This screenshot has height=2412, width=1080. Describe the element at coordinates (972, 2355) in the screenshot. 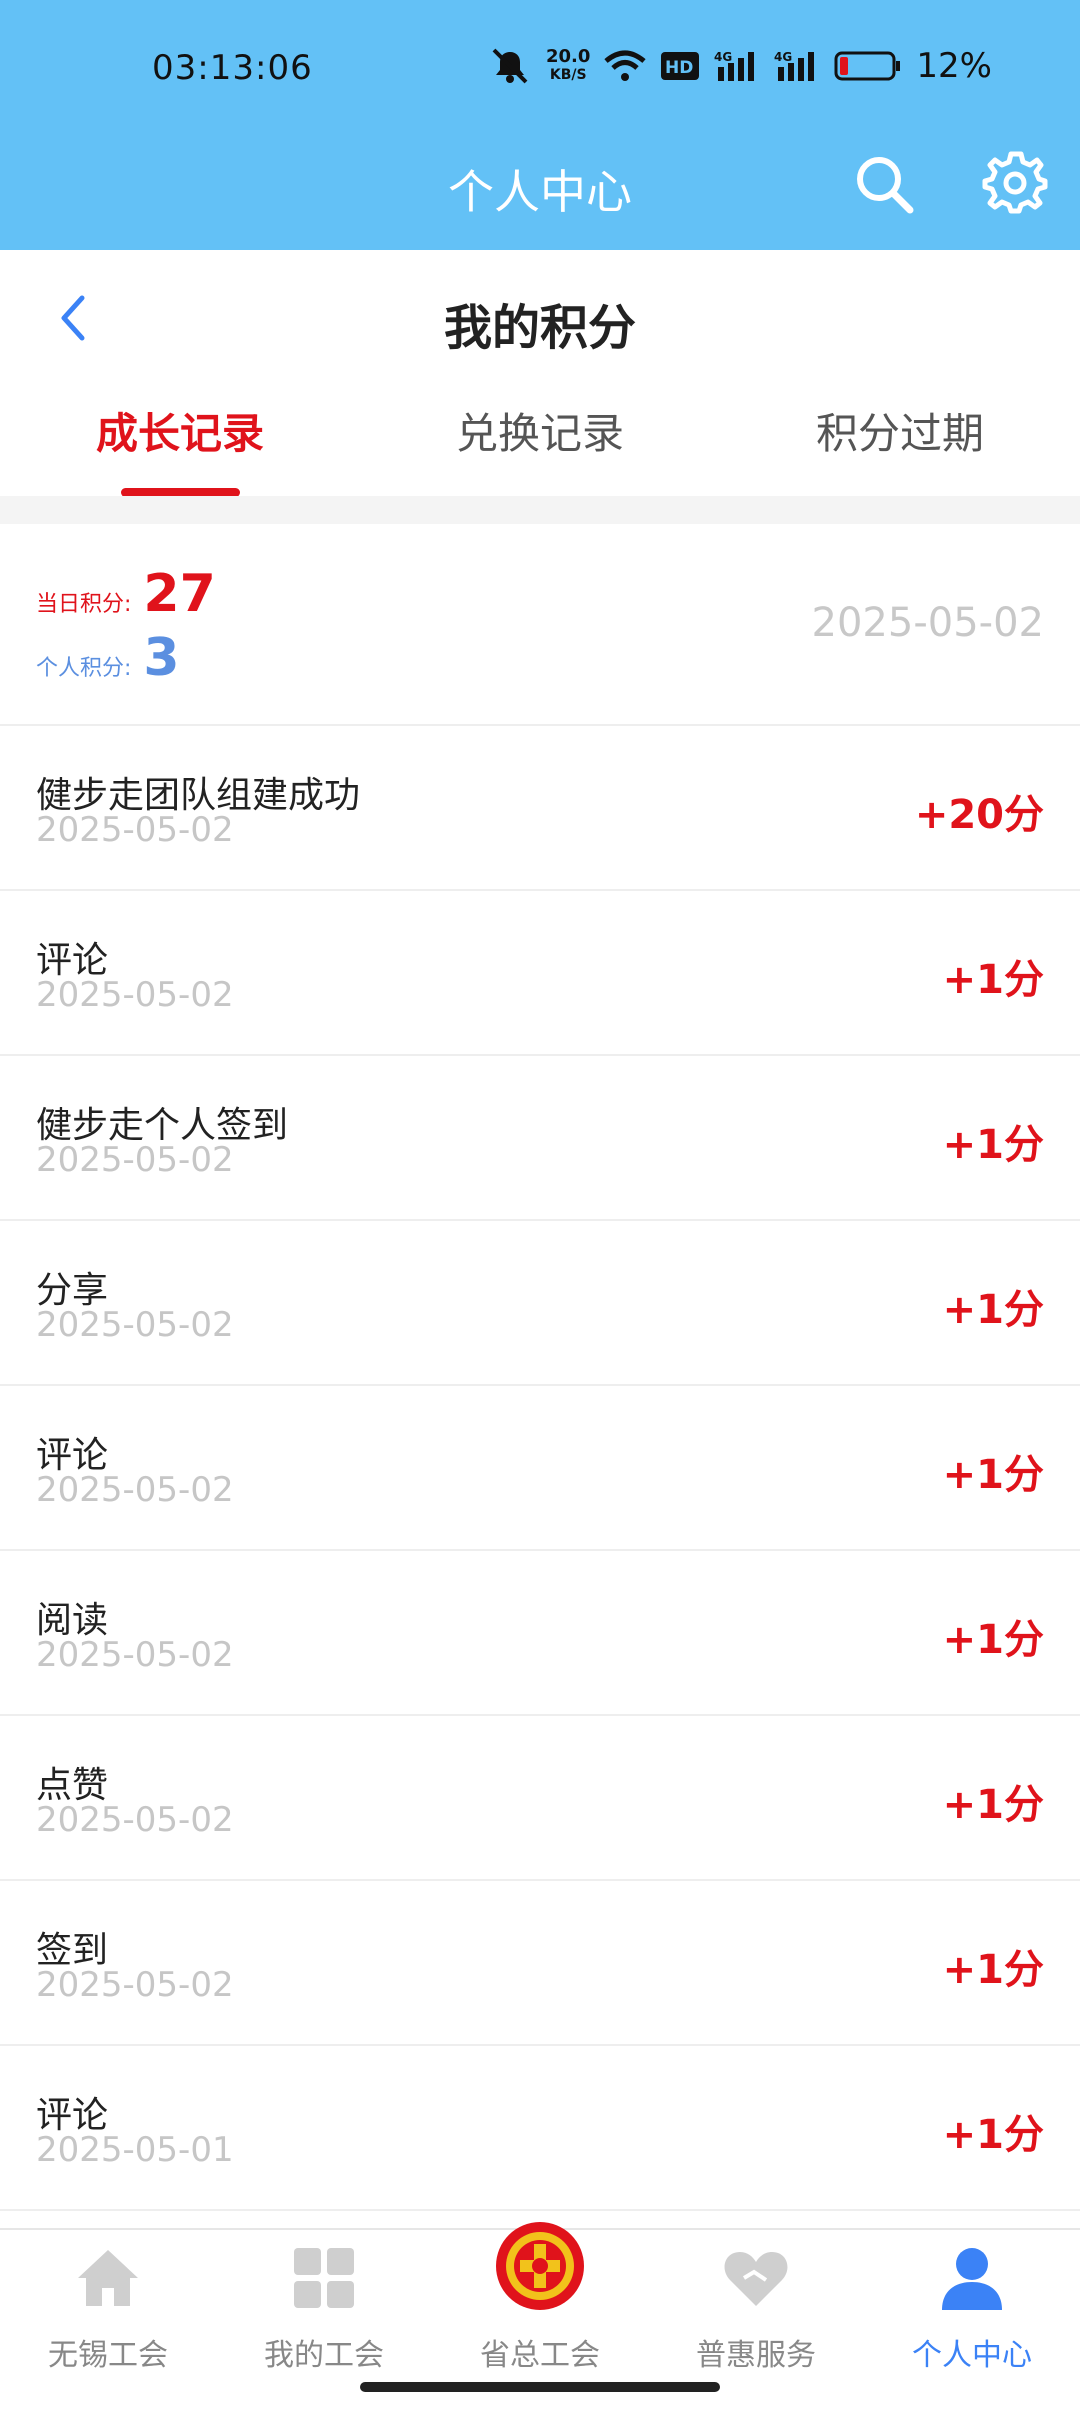

I see `nav-label: 个人中心` at that location.